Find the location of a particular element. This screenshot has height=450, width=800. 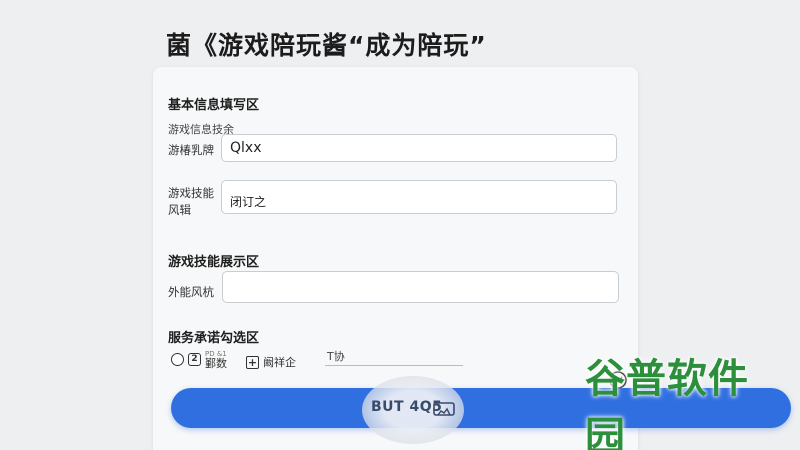

watermark-text: 谷普软件园 is located at coordinates (667, 402).